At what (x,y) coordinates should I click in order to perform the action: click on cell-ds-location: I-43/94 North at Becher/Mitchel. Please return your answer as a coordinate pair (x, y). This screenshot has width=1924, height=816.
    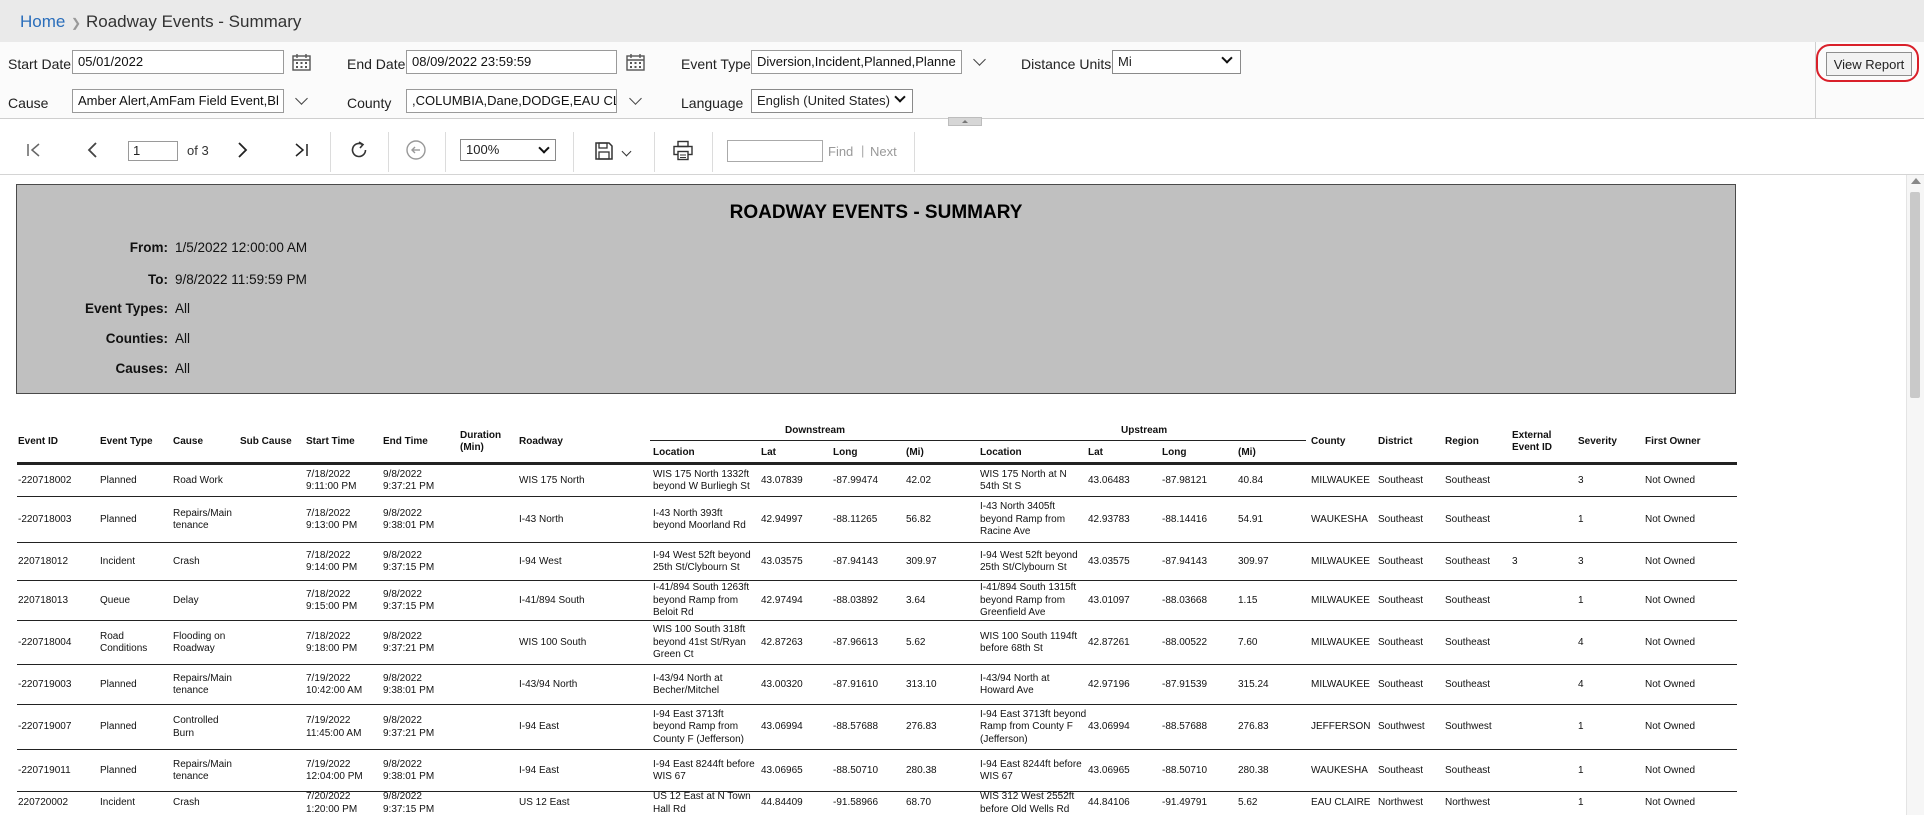
    Looking at the image, I should click on (688, 684).